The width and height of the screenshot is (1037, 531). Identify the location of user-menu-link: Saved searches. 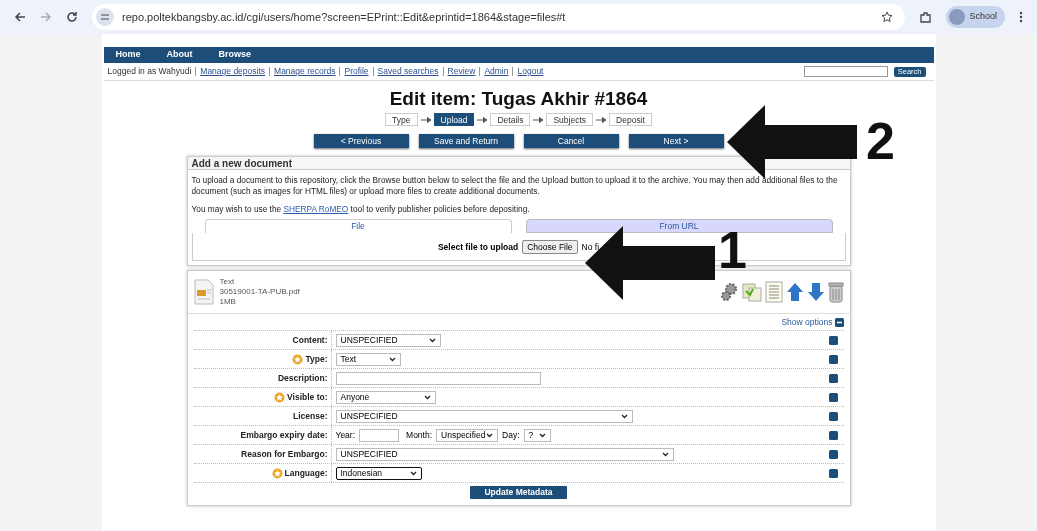
(408, 71).